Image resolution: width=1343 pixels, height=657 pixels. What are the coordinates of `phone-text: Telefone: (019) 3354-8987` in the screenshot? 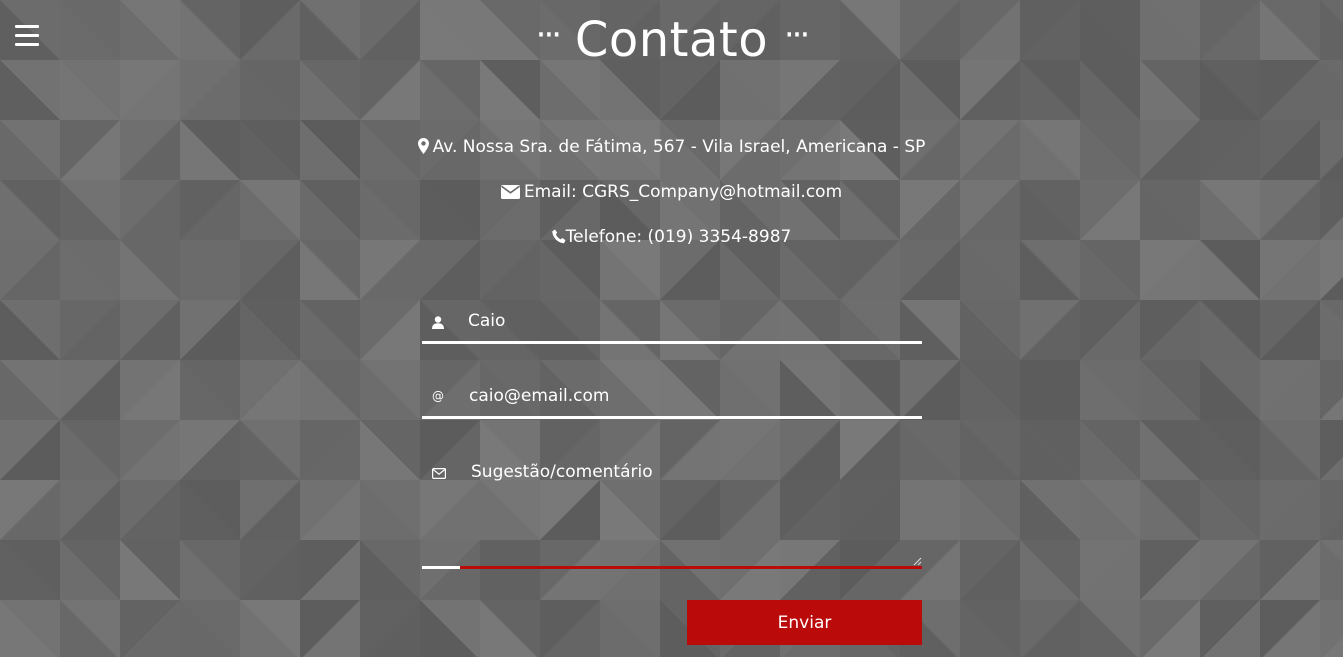 It's located at (678, 237).